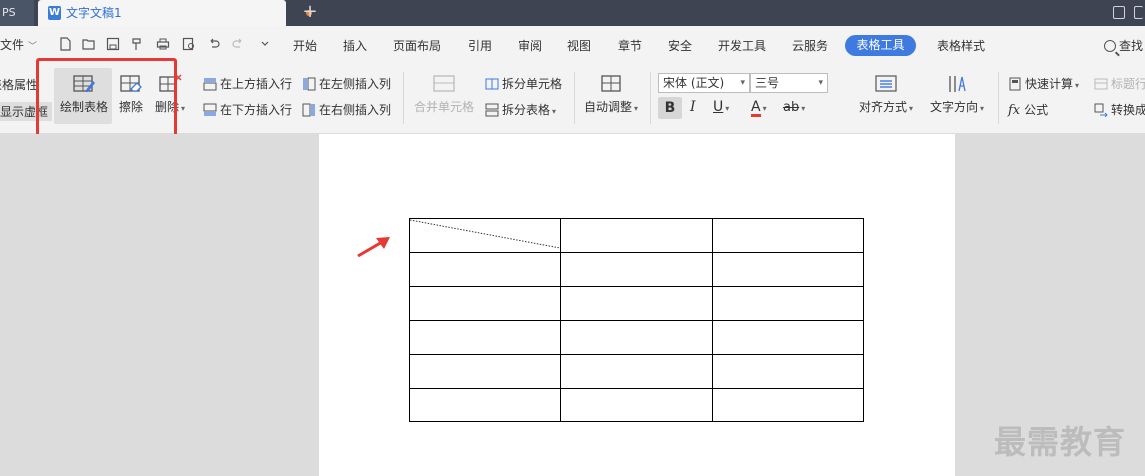 Image resolution: width=1145 pixels, height=476 pixels. I want to click on format-painter-icon, so click(137, 44).